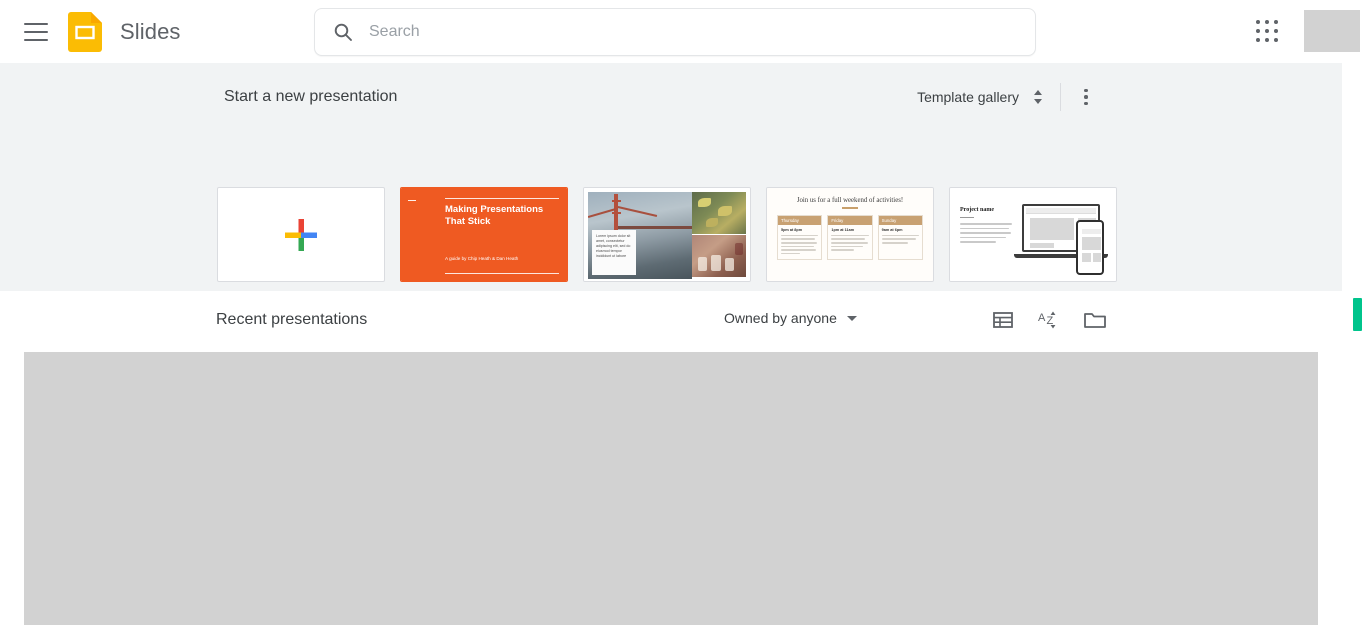 The height and width of the screenshot is (625, 1366). What do you see at coordinates (85, 31) in the screenshot?
I see `google-slides-logo-icon` at bounding box center [85, 31].